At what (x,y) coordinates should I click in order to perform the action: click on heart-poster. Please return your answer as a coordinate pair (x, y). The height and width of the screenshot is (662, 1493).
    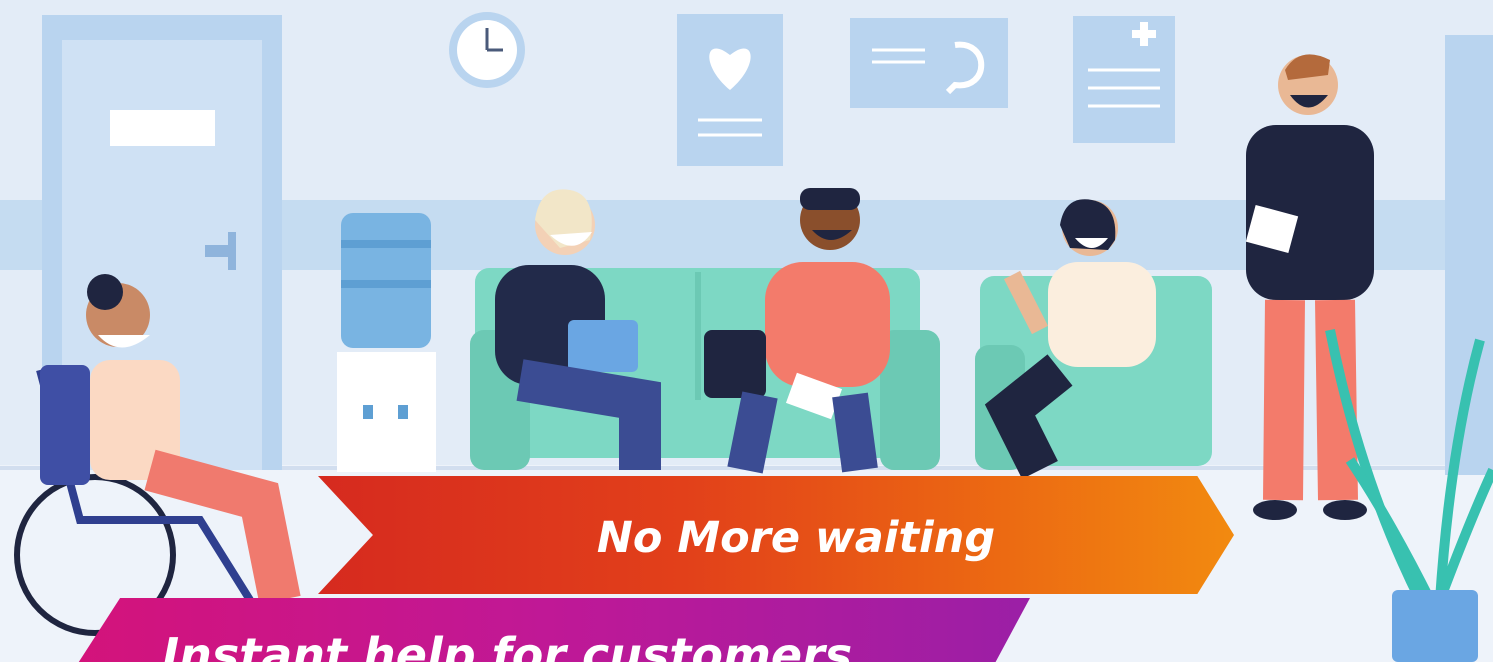
    Looking at the image, I should click on (730, 90).